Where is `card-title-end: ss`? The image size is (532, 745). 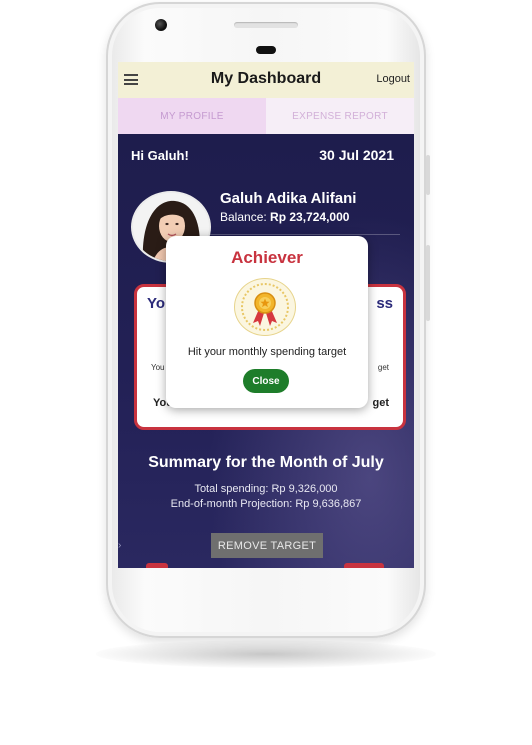 card-title-end: ss is located at coordinates (384, 303).